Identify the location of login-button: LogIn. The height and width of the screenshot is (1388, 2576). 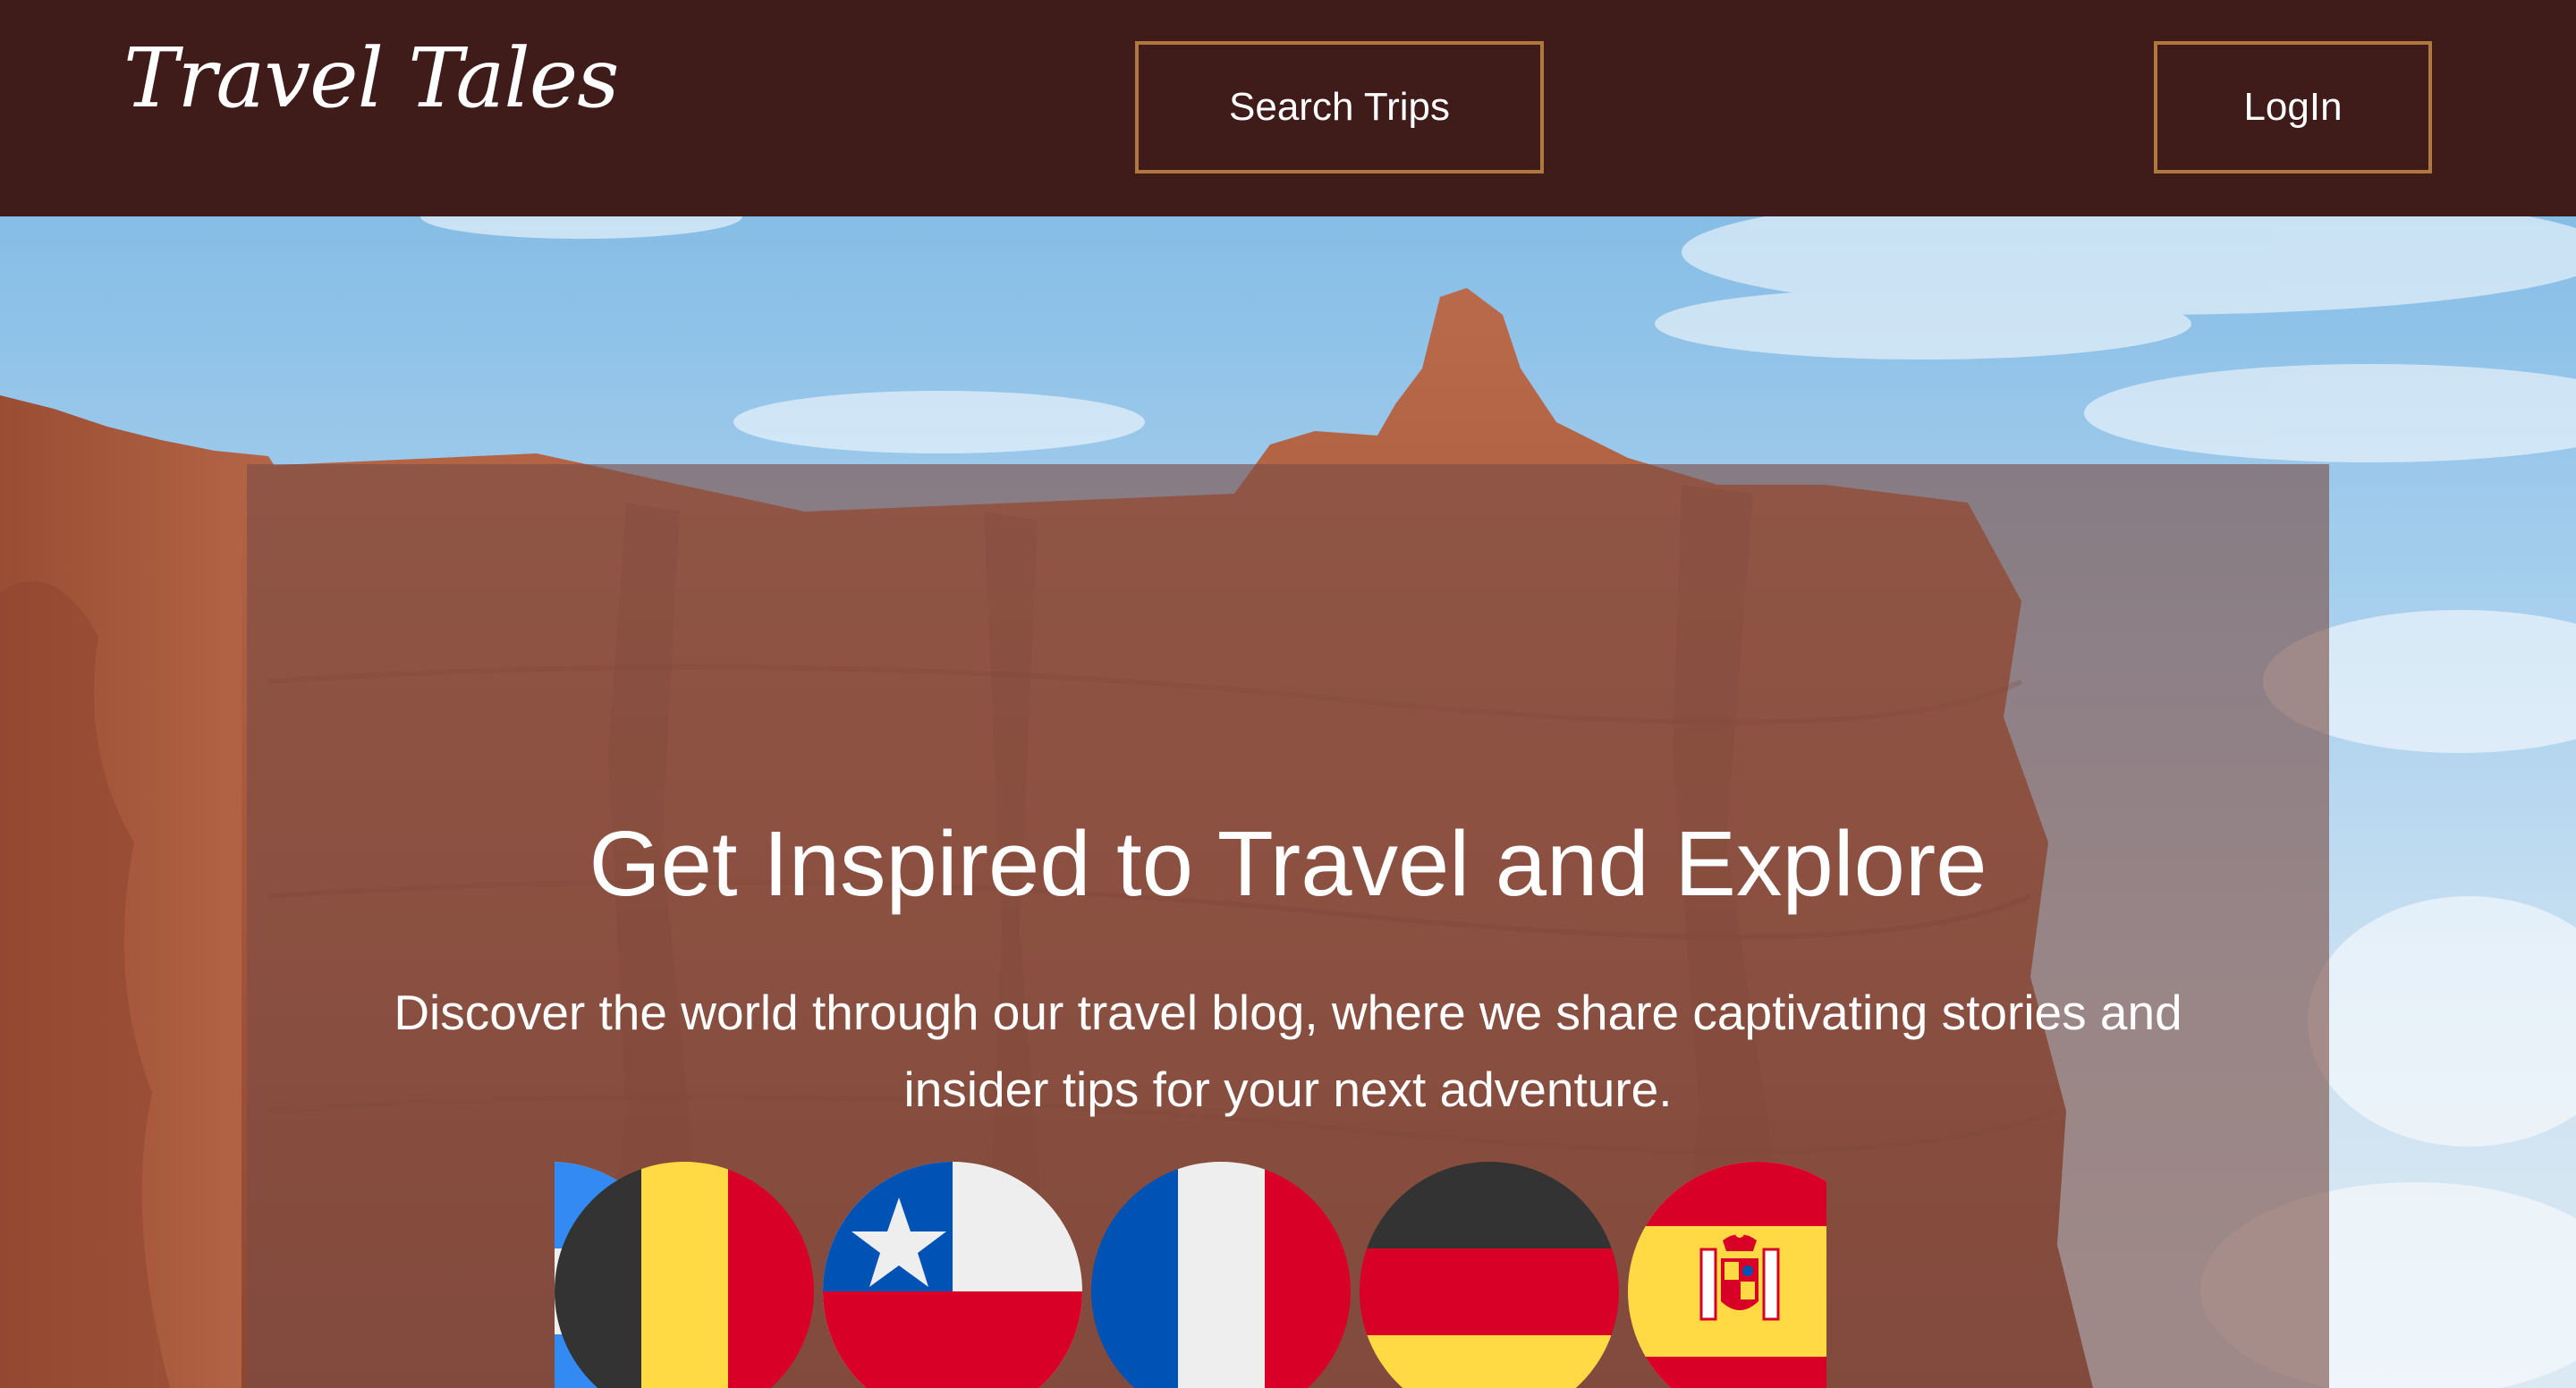
(2293, 108).